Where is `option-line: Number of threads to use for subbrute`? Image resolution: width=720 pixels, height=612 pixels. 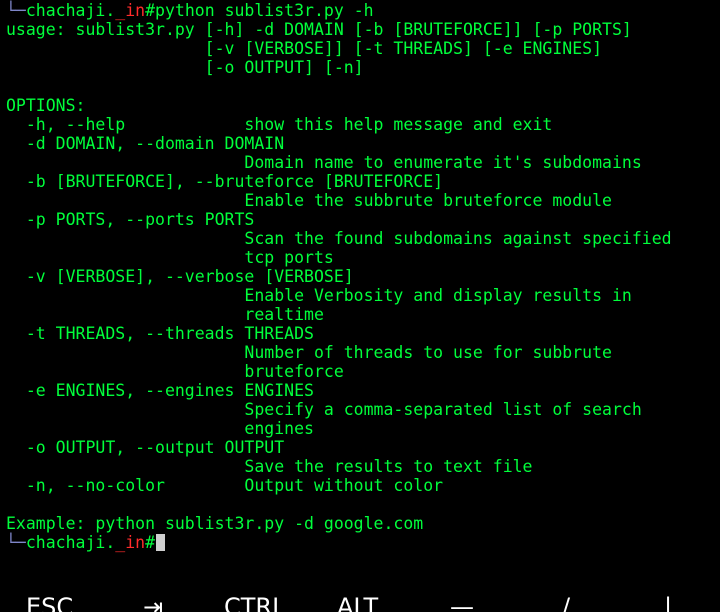
option-line: Number of threads to use for subbrute is located at coordinates (309, 352).